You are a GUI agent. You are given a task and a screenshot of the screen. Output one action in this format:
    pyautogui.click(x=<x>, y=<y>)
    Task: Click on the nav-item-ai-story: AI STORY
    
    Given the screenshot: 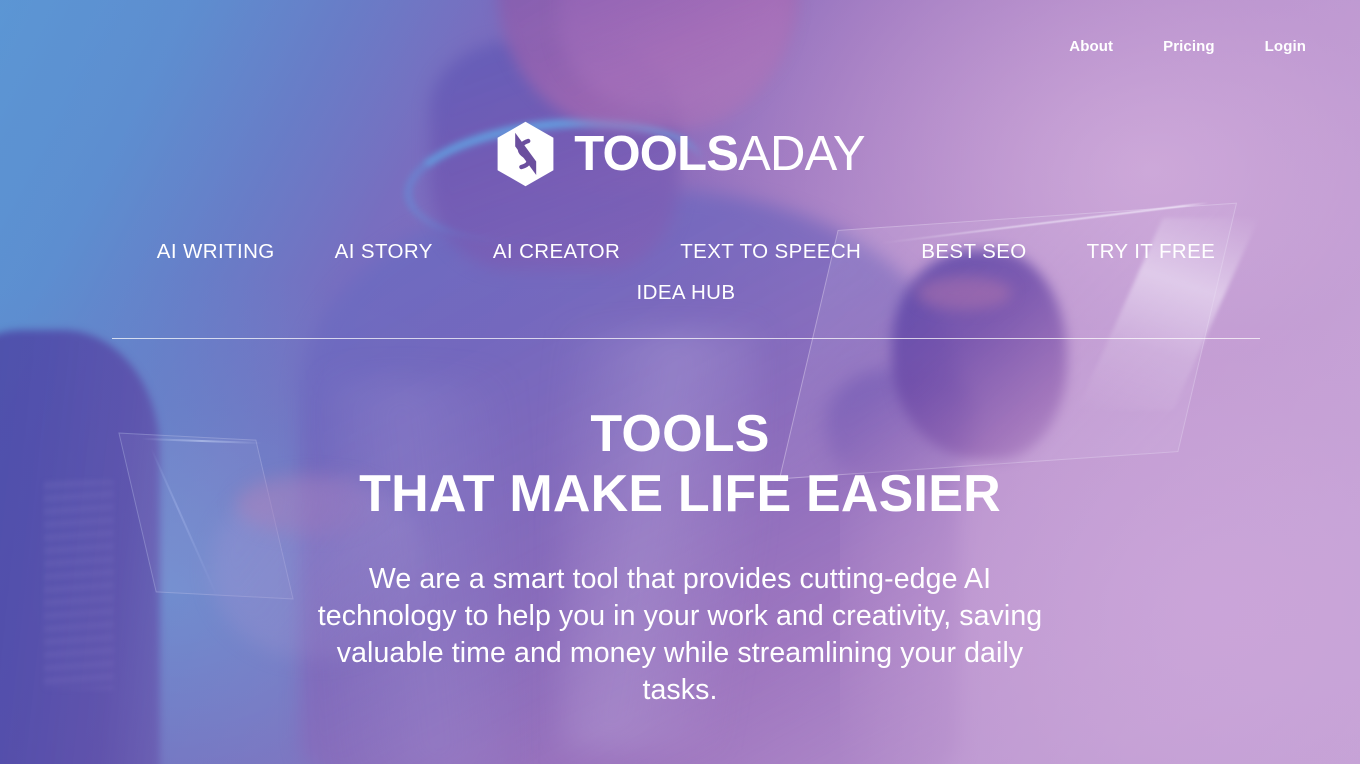 What is the action you would take?
    pyautogui.click(x=384, y=252)
    